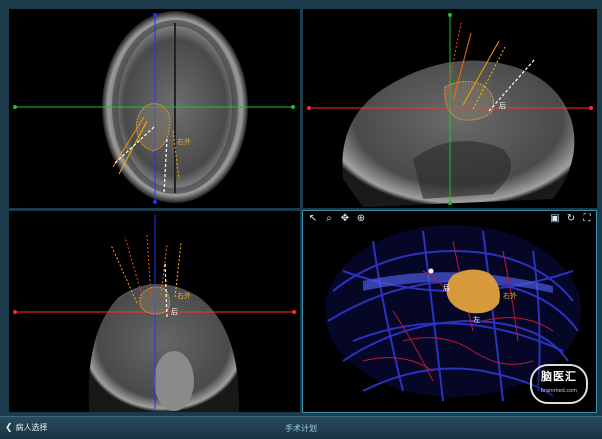 The height and width of the screenshot is (439, 602). I want to click on volume-label-back: 后, so click(446, 288).